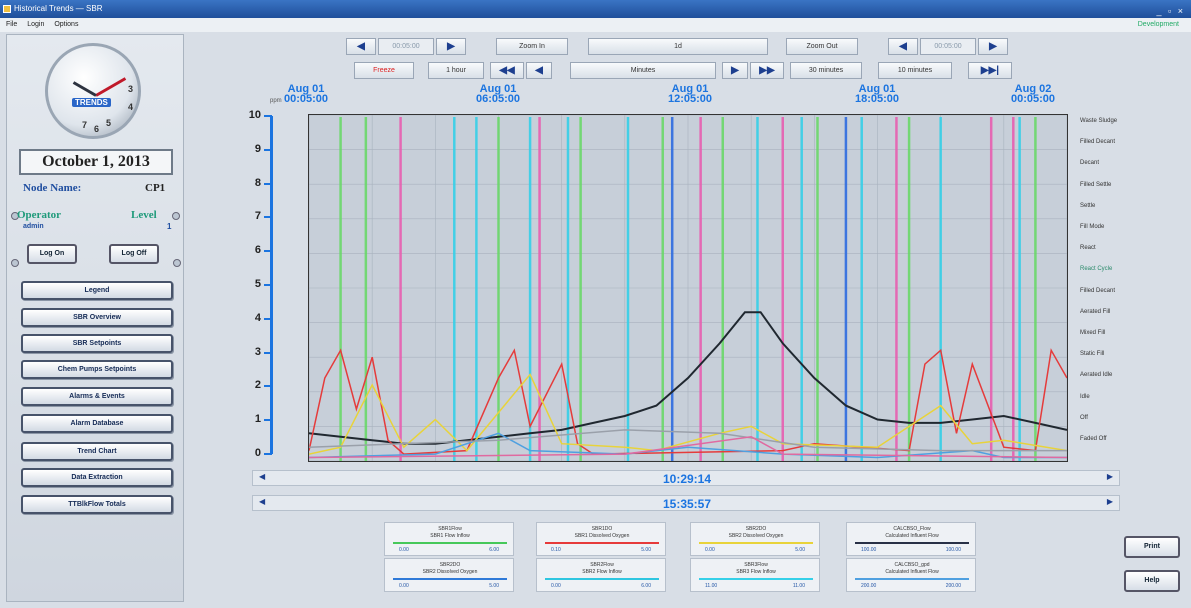 Image resolution: width=1191 pixels, height=608 pixels. What do you see at coordinates (35, 24) in the screenshot?
I see `menu-login: Login` at bounding box center [35, 24].